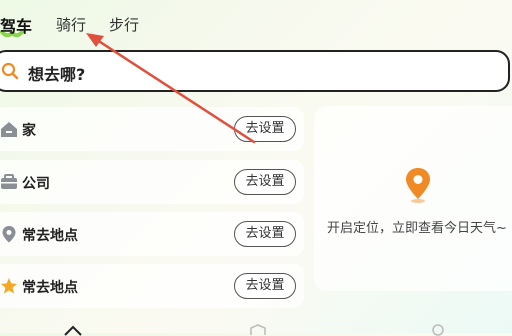 This screenshot has width=512, height=336. Describe the element at coordinates (171, 88) in the screenshot. I see `annotation-arrow` at that location.